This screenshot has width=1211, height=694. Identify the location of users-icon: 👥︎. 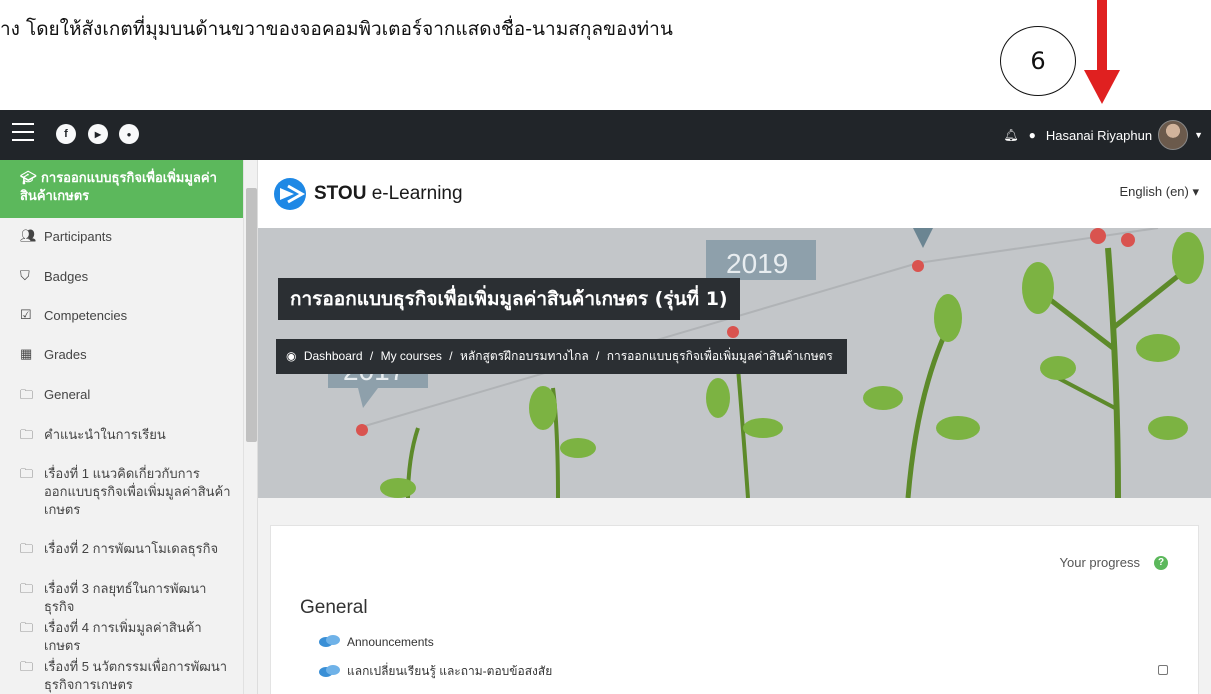
(28, 235).